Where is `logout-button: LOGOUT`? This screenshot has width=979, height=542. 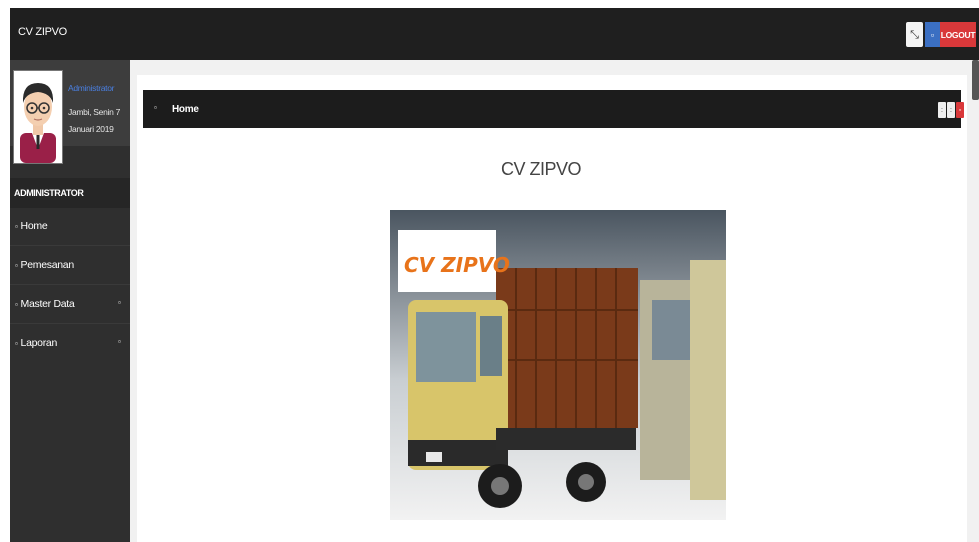
logout-button: LOGOUT is located at coordinates (958, 34).